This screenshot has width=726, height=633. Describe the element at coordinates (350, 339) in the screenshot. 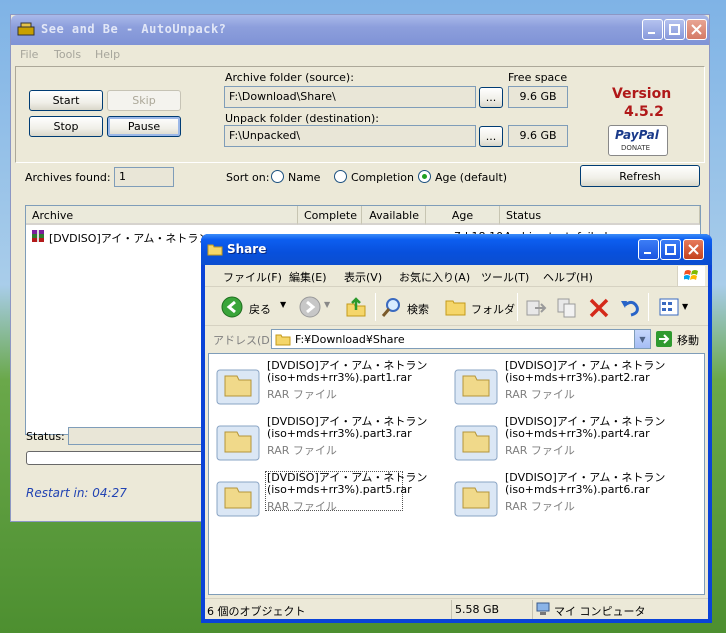

I see `address-value: F:¥Download¥Share` at that location.